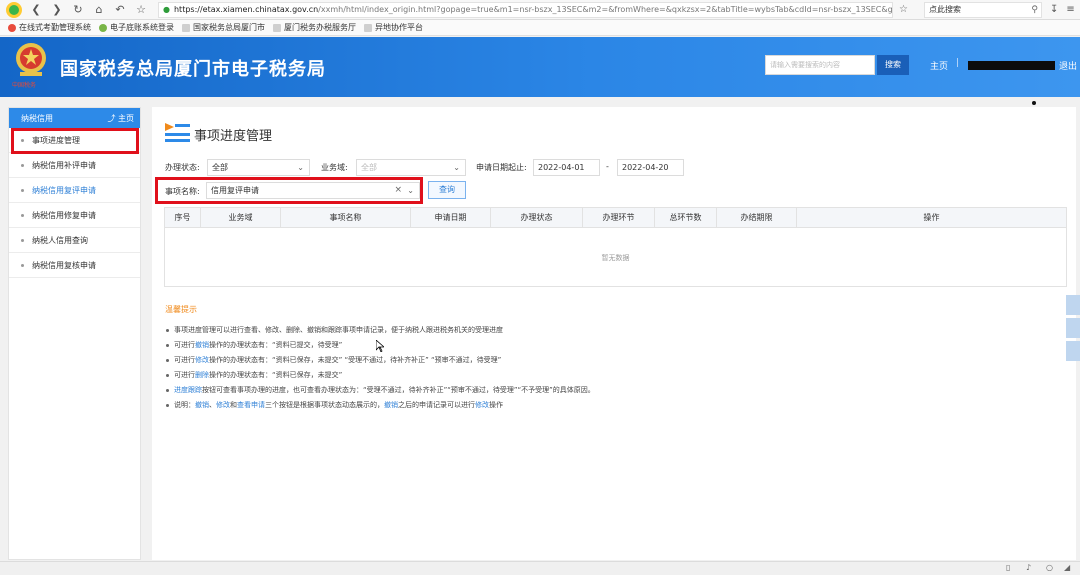  I want to click on status-select: 全部 ⌄, so click(258, 167).